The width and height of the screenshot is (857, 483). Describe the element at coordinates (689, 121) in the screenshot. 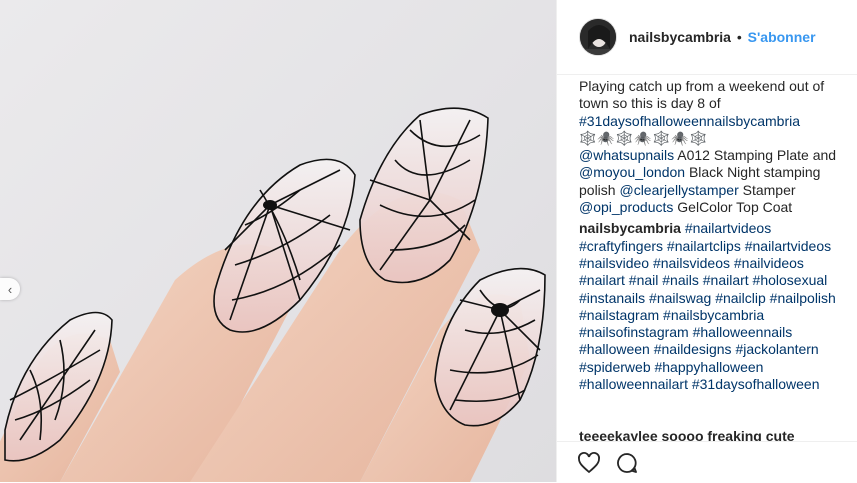

I see `caption-hashtag: #31daysofhalloweennailsbycambria` at that location.